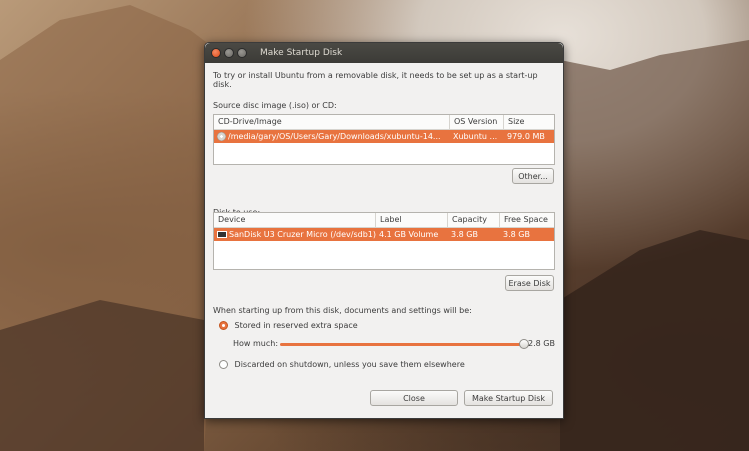 The image size is (749, 451). Describe the element at coordinates (223, 325) in the screenshot. I see `stored-radio` at that location.